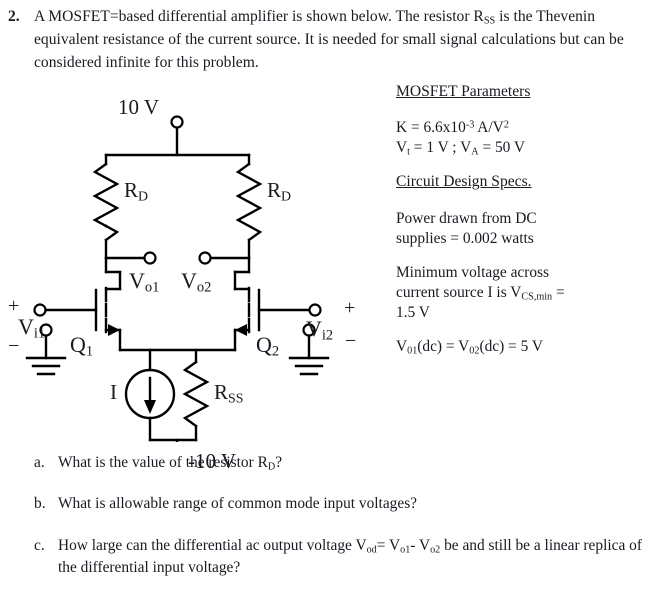 The image size is (656, 600). I want to click on question-c-part4: be and still, so click(476, 545).